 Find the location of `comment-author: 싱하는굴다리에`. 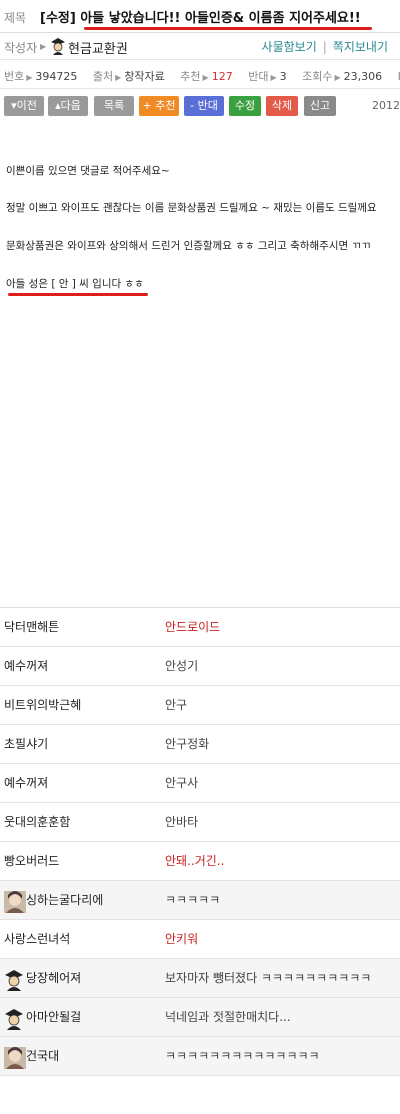

comment-author: 싱하는굴다리에 is located at coordinates (53, 900).